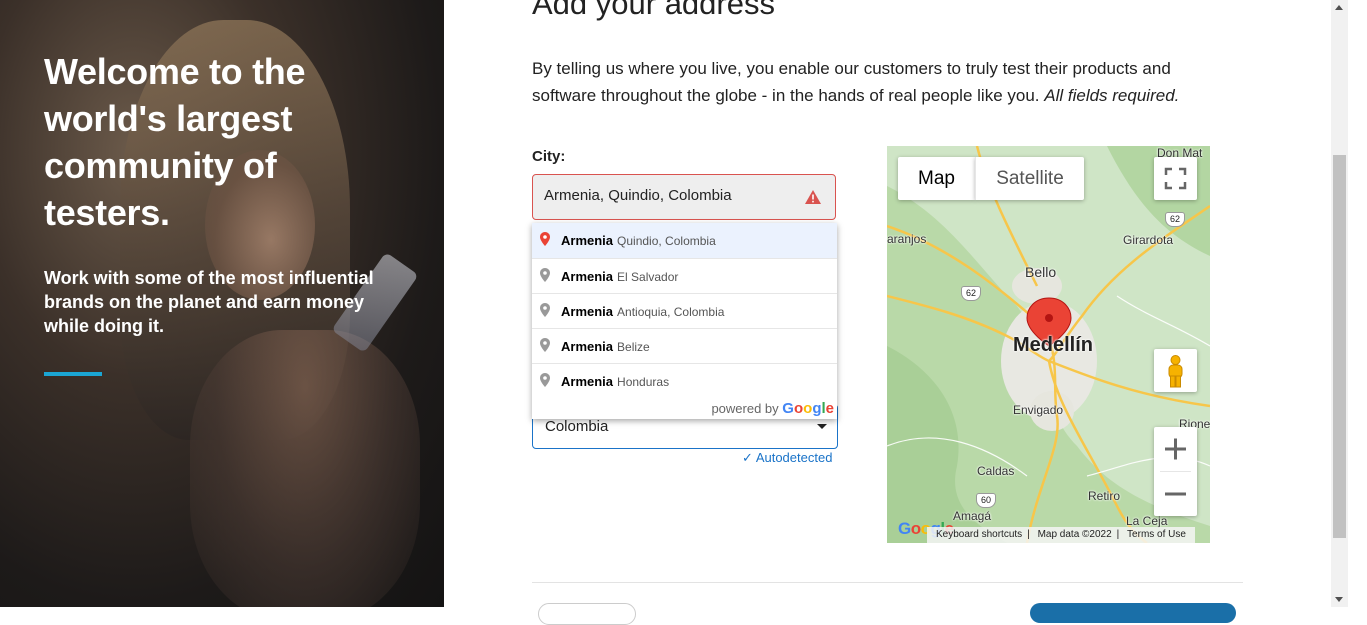 The height and width of the screenshot is (625, 1367). What do you see at coordinates (671, 312) in the screenshot?
I see `autocomplete-item-secondary: Antioquia, Colombia` at bounding box center [671, 312].